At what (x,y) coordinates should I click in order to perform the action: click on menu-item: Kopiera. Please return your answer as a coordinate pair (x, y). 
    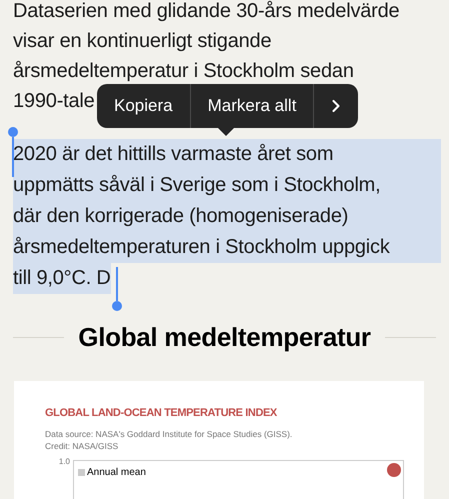
    Looking at the image, I should click on (144, 106).